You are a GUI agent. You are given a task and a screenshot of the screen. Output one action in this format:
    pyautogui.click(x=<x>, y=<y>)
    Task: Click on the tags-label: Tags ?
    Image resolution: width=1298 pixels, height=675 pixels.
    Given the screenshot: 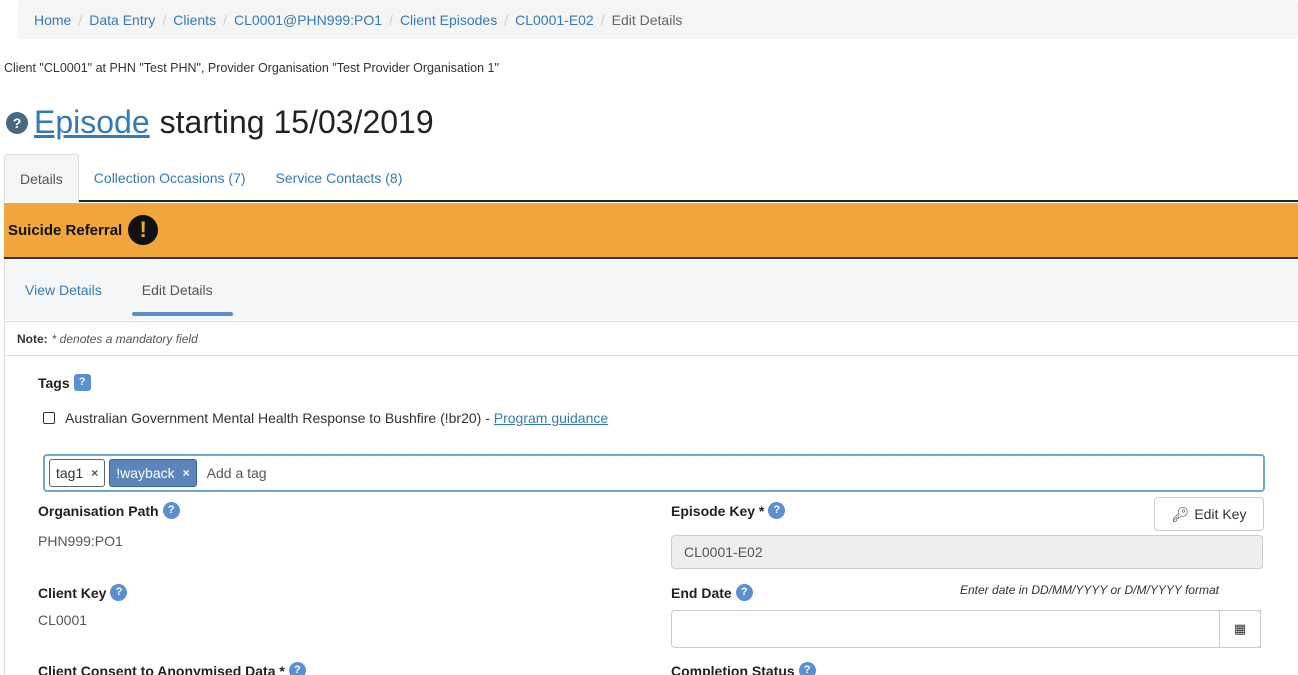 What is the action you would take?
    pyautogui.click(x=64, y=382)
    